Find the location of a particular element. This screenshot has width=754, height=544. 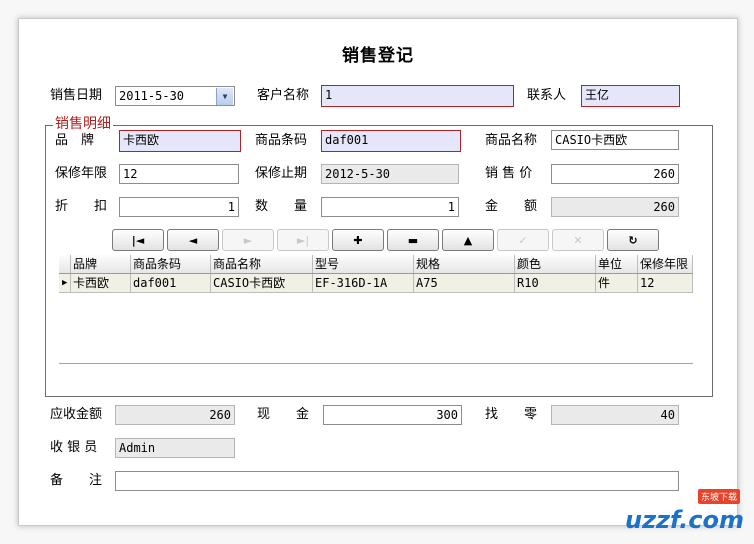

amount-field: 260 is located at coordinates (615, 207).